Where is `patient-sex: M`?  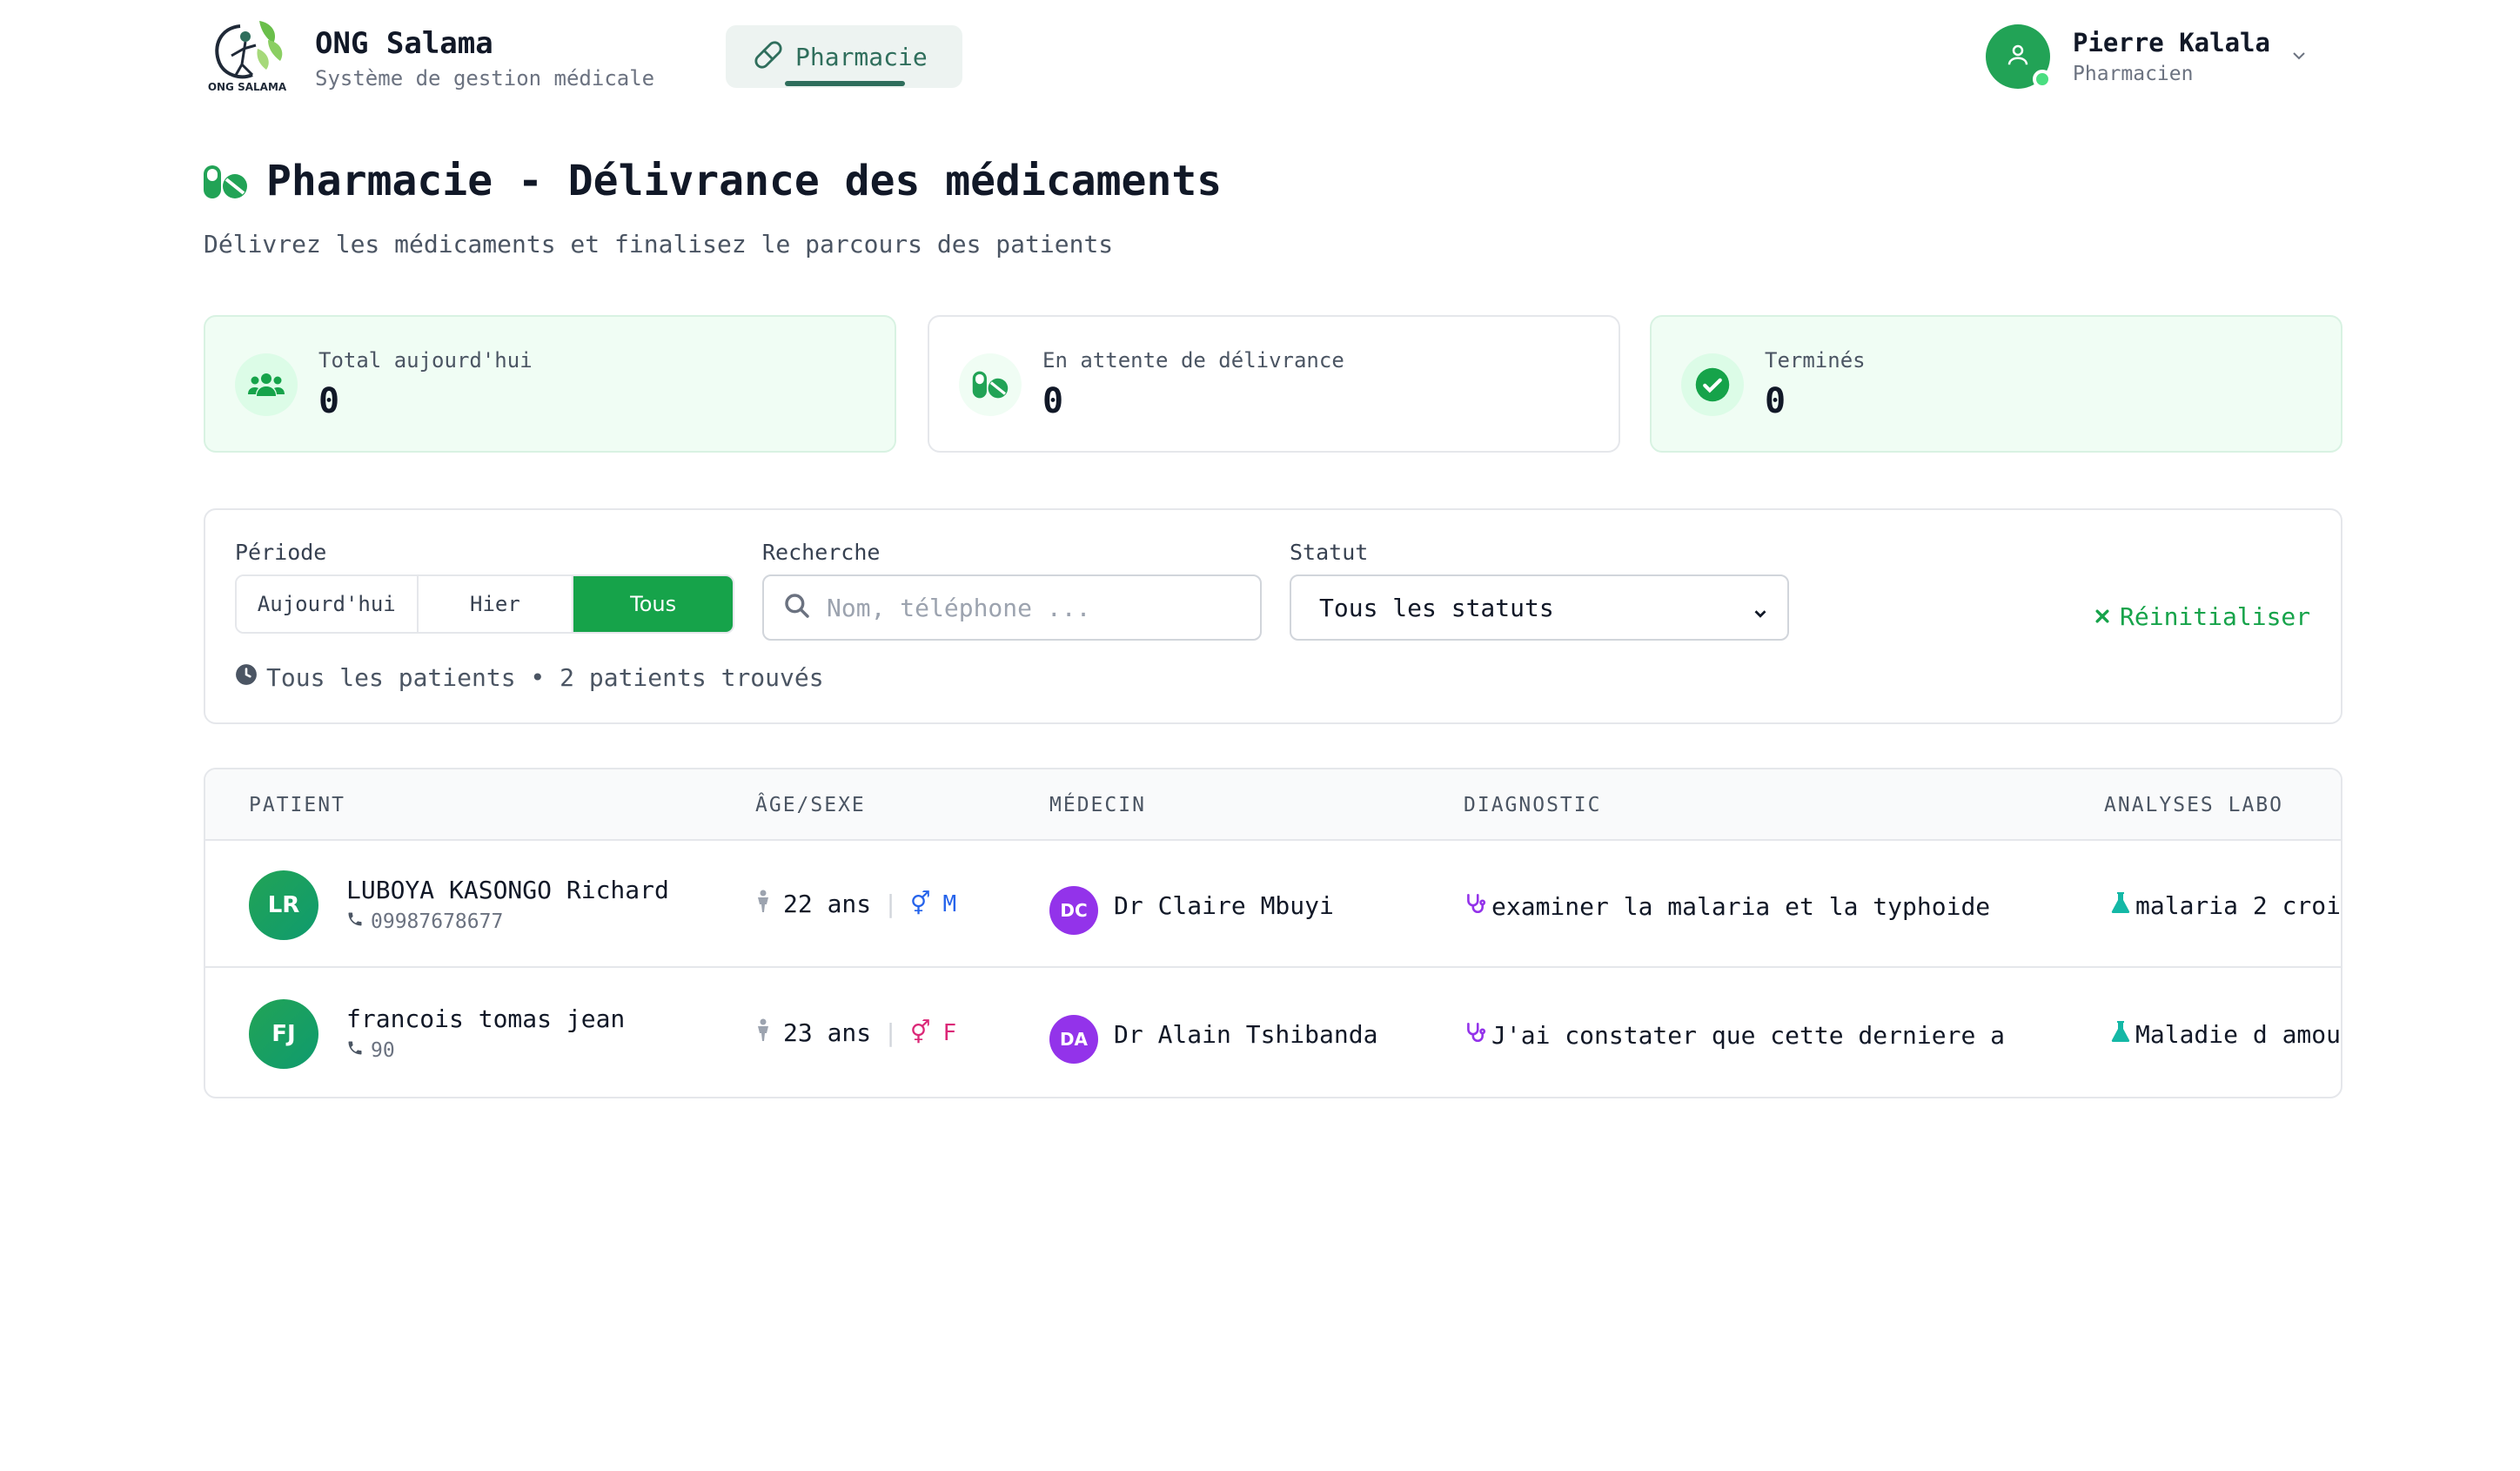 patient-sex: M is located at coordinates (950, 903).